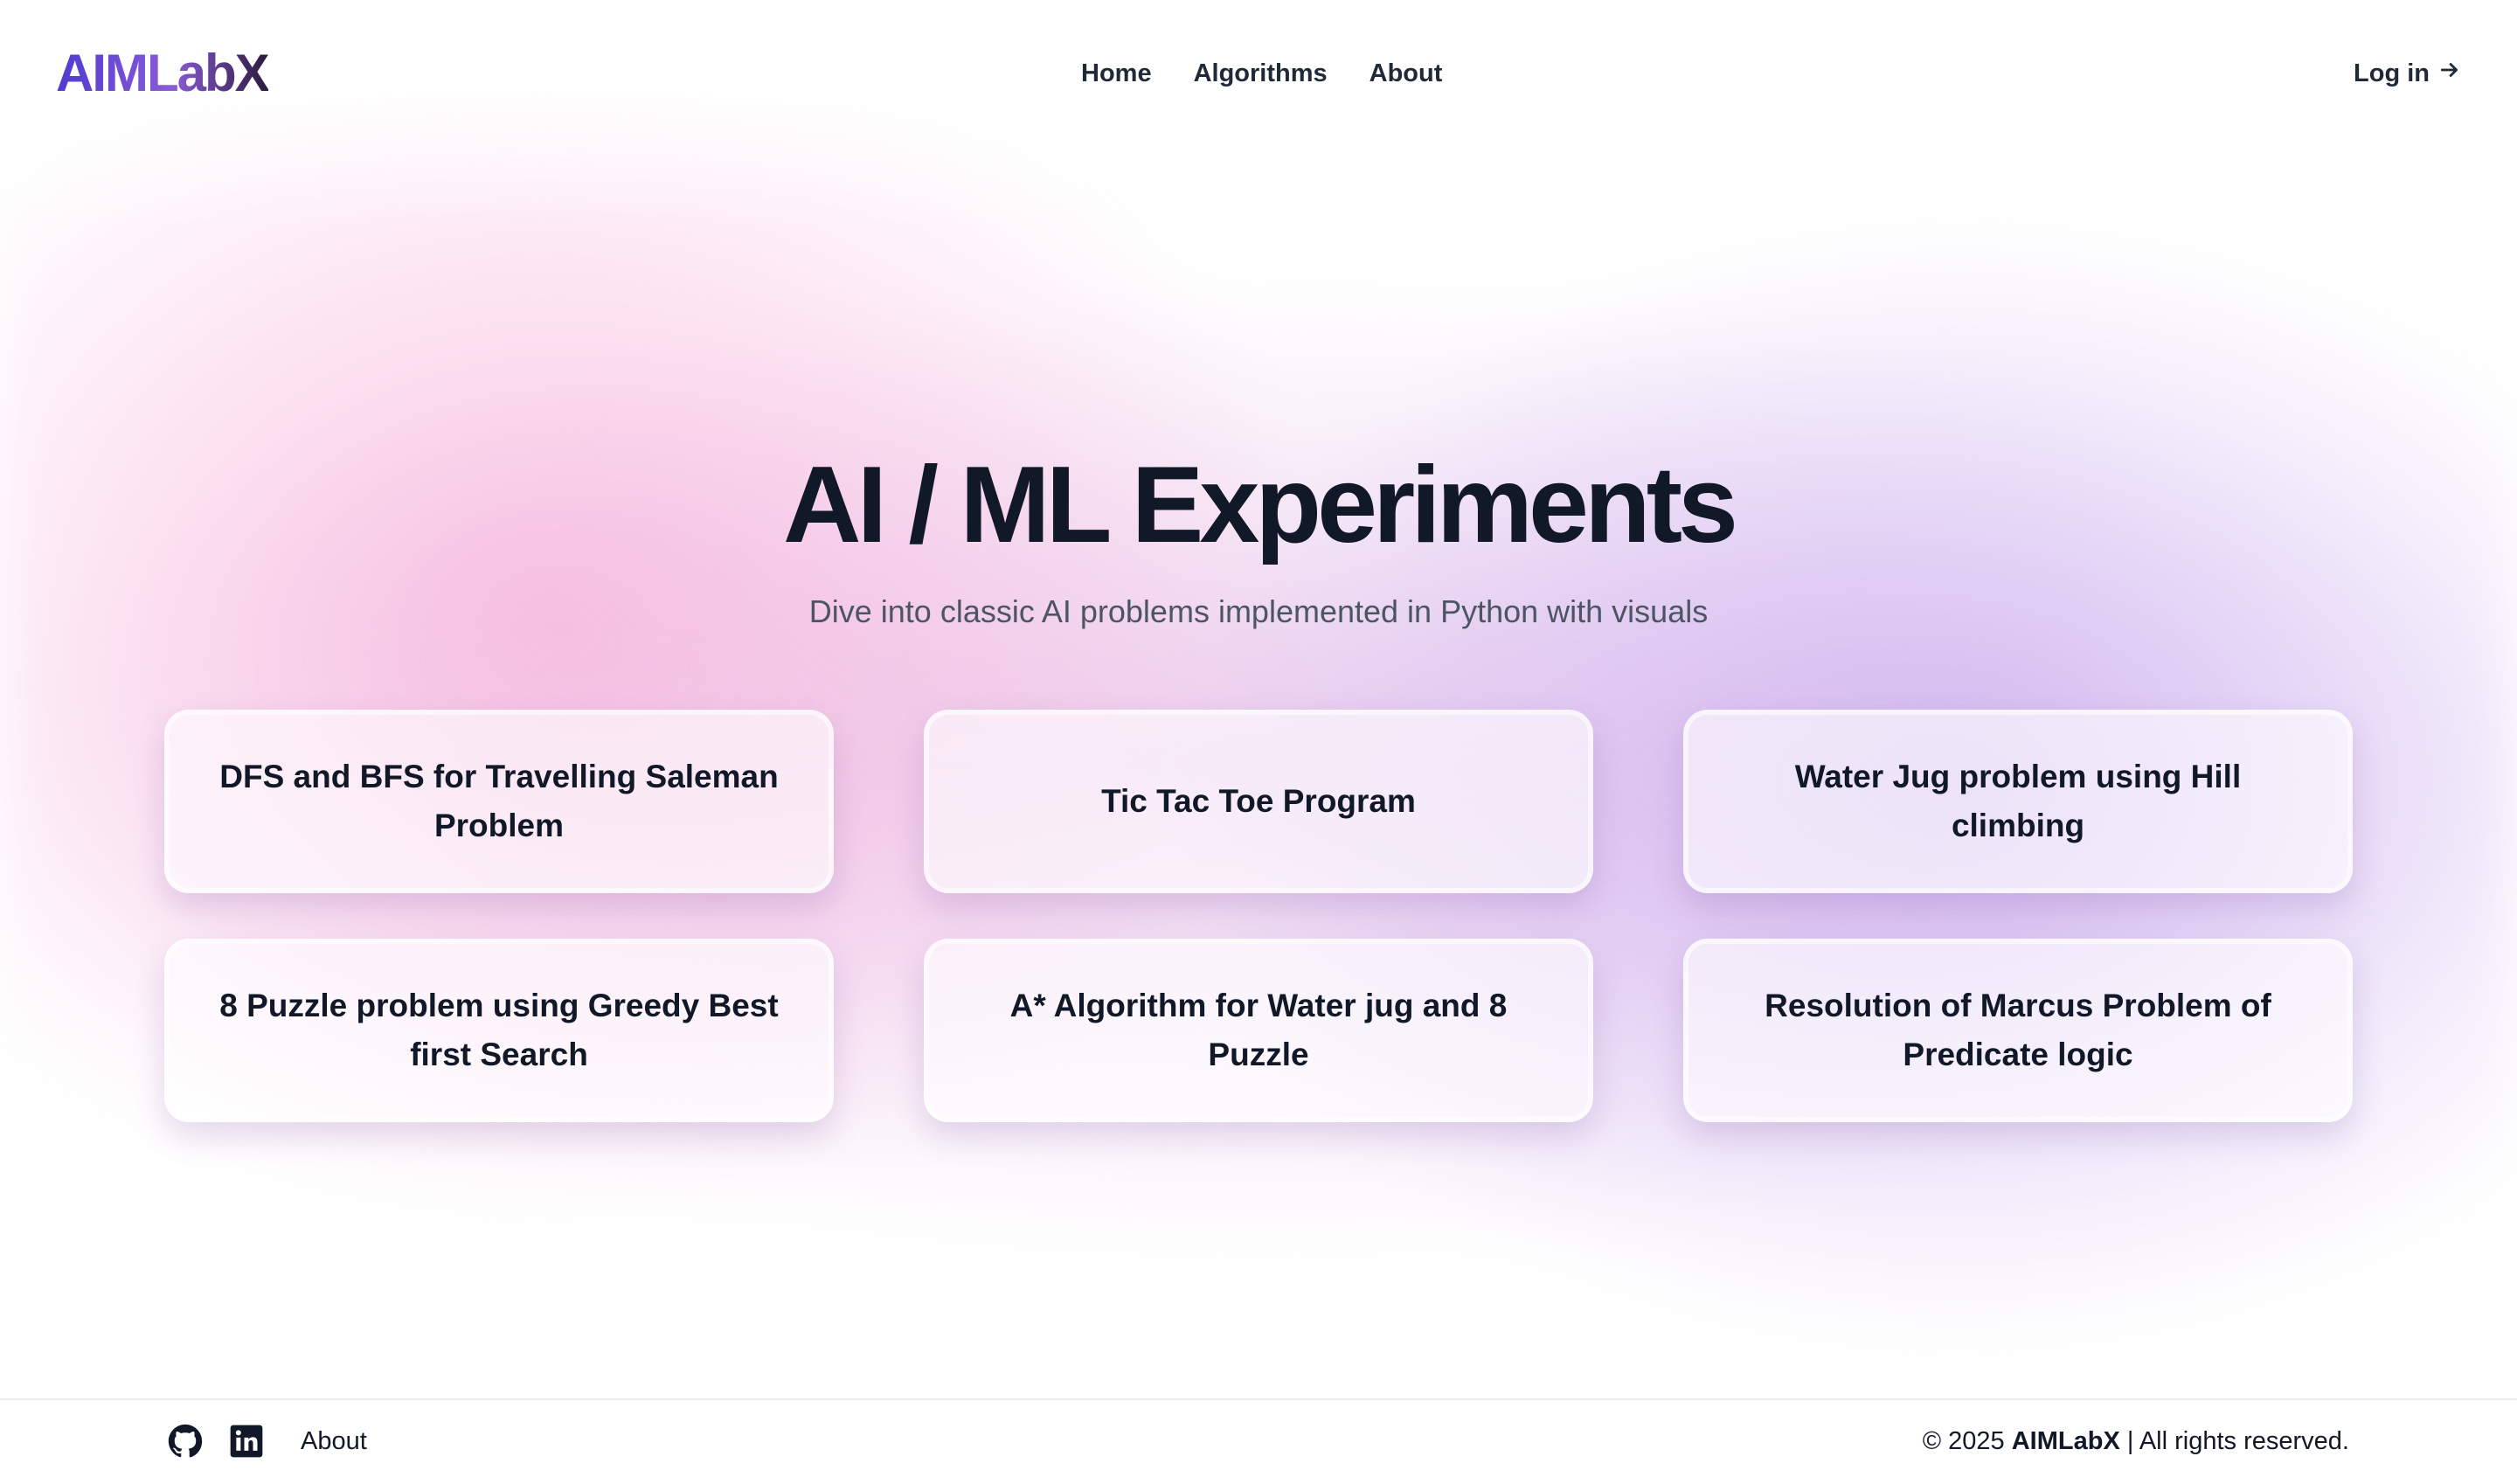 This screenshot has width=2517, height=1484. I want to click on algorithm-card-tic-tac-toe: Tic Tac Toe Program, so click(1258, 801).